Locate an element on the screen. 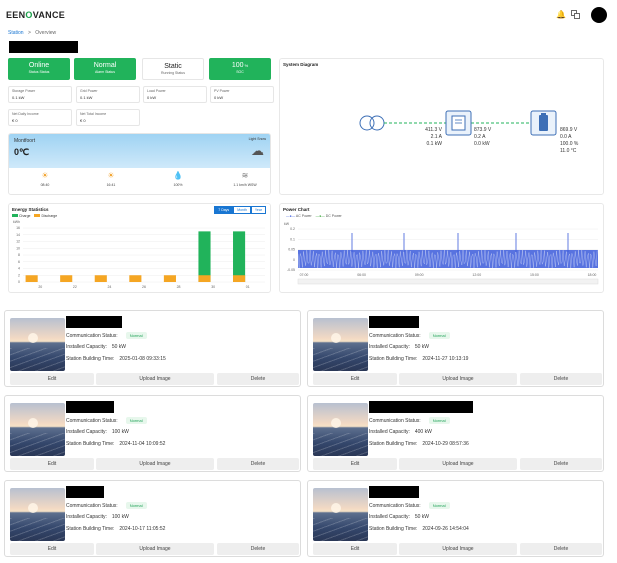  range-year-button: Year is located at coordinates (258, 210).